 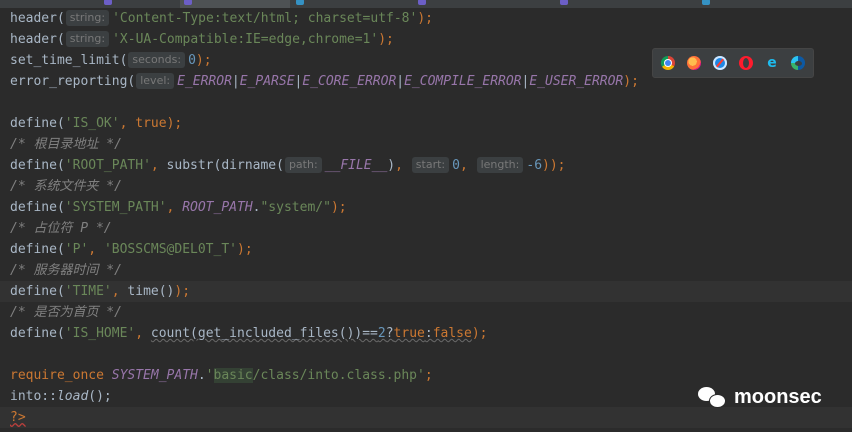 What do you see at coordinates (72, 396) in the screenshot?
I see `method-call: load` at bounding box center [72, 396].